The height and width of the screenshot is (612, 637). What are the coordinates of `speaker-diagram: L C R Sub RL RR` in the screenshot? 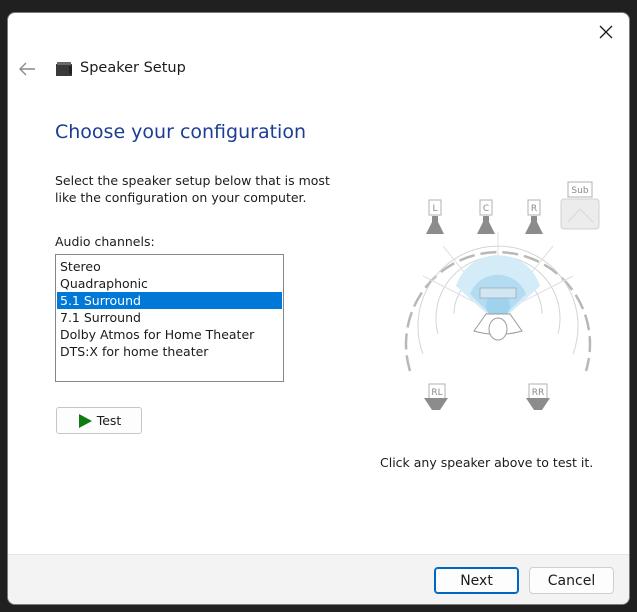 It's located at (502, 295).